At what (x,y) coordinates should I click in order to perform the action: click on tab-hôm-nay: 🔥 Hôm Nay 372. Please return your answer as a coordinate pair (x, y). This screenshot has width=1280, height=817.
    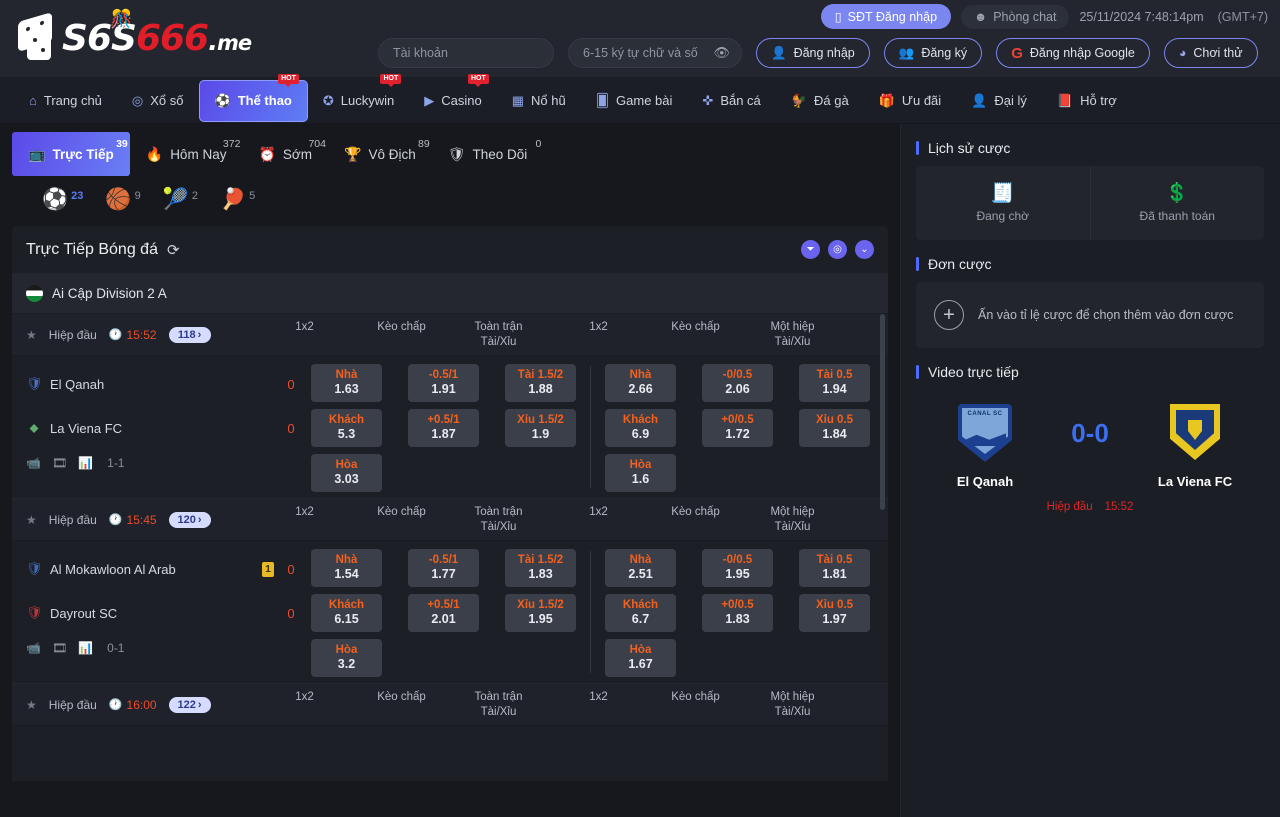
    Looking at the image, I should click on (186, 154).